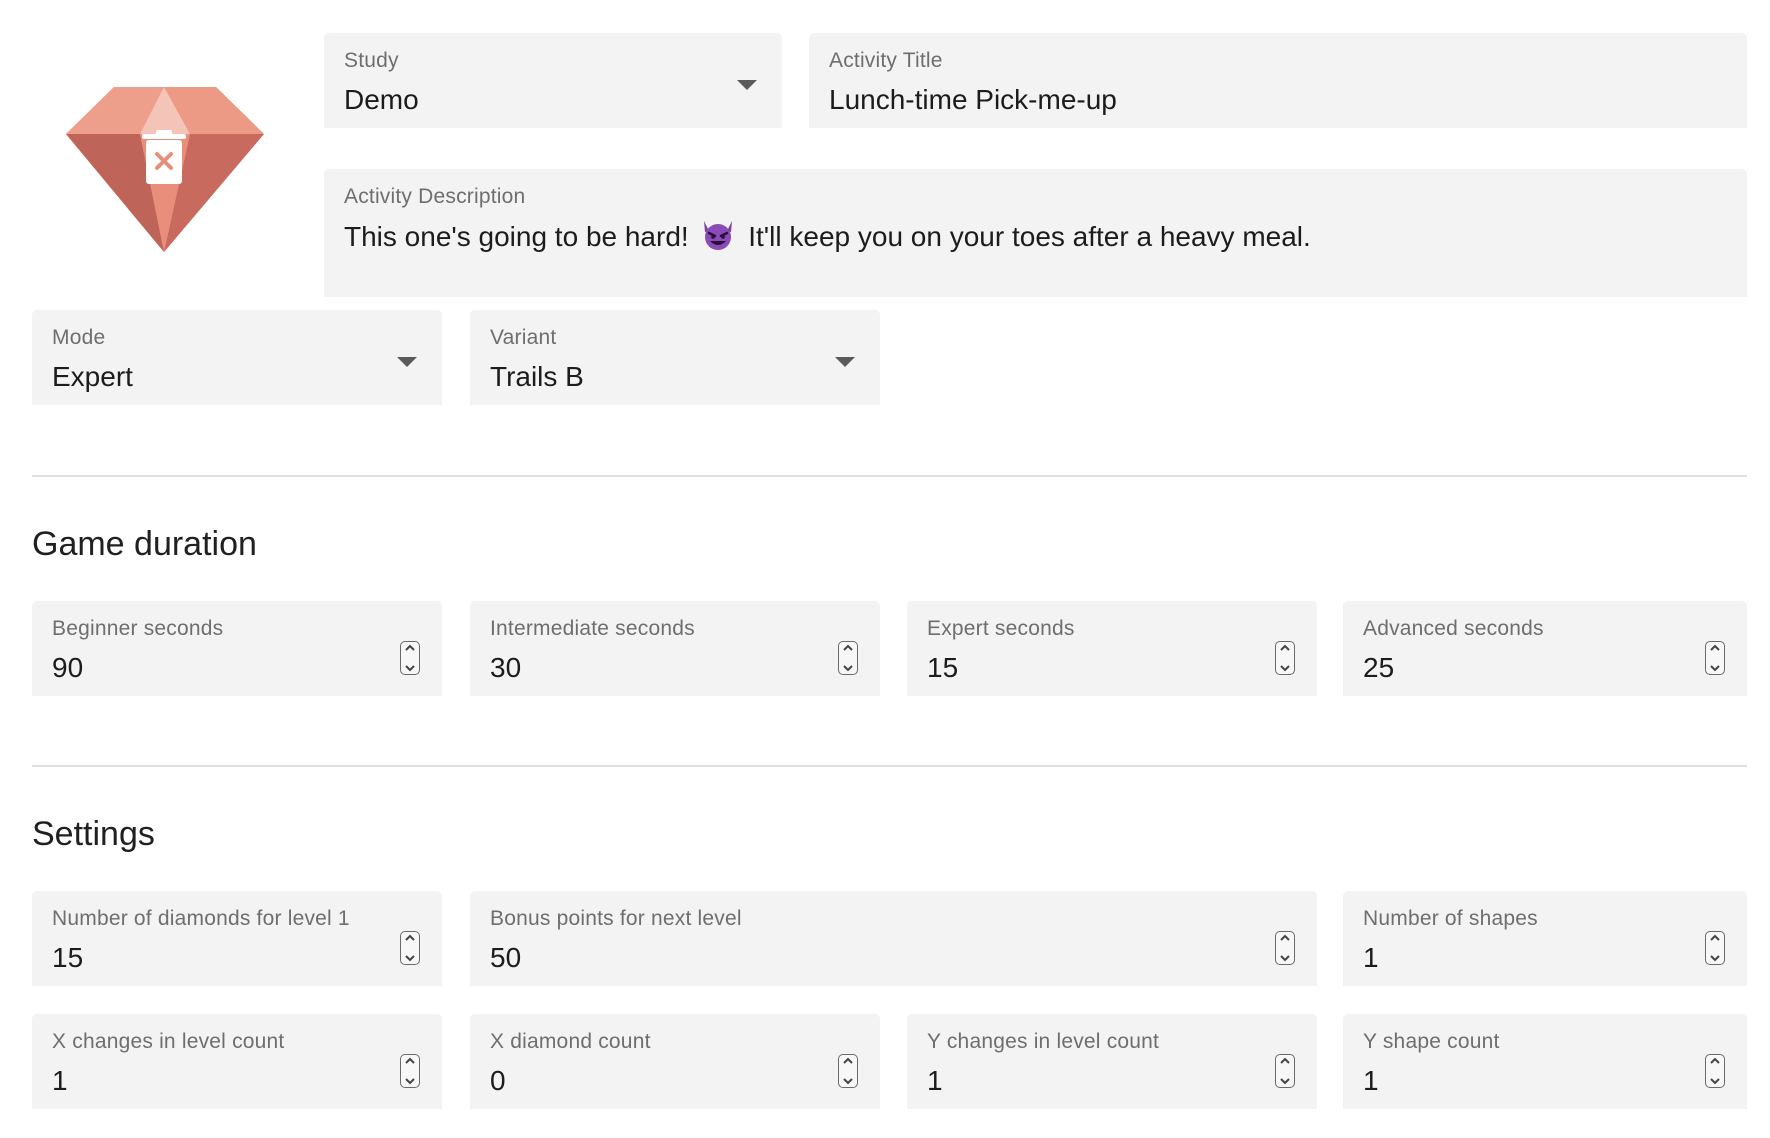  What do you see at coordinates (1431, 1041) in the screenshot?
I see `field-label: Y shape count` at bounding box center [1431, 1041].